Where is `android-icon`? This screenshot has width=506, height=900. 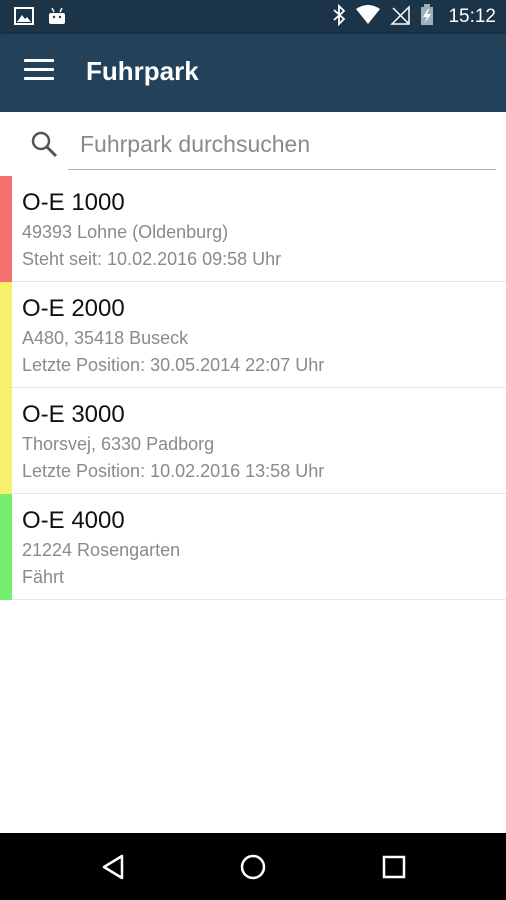 android-icon is located at coordinates (57, 18).